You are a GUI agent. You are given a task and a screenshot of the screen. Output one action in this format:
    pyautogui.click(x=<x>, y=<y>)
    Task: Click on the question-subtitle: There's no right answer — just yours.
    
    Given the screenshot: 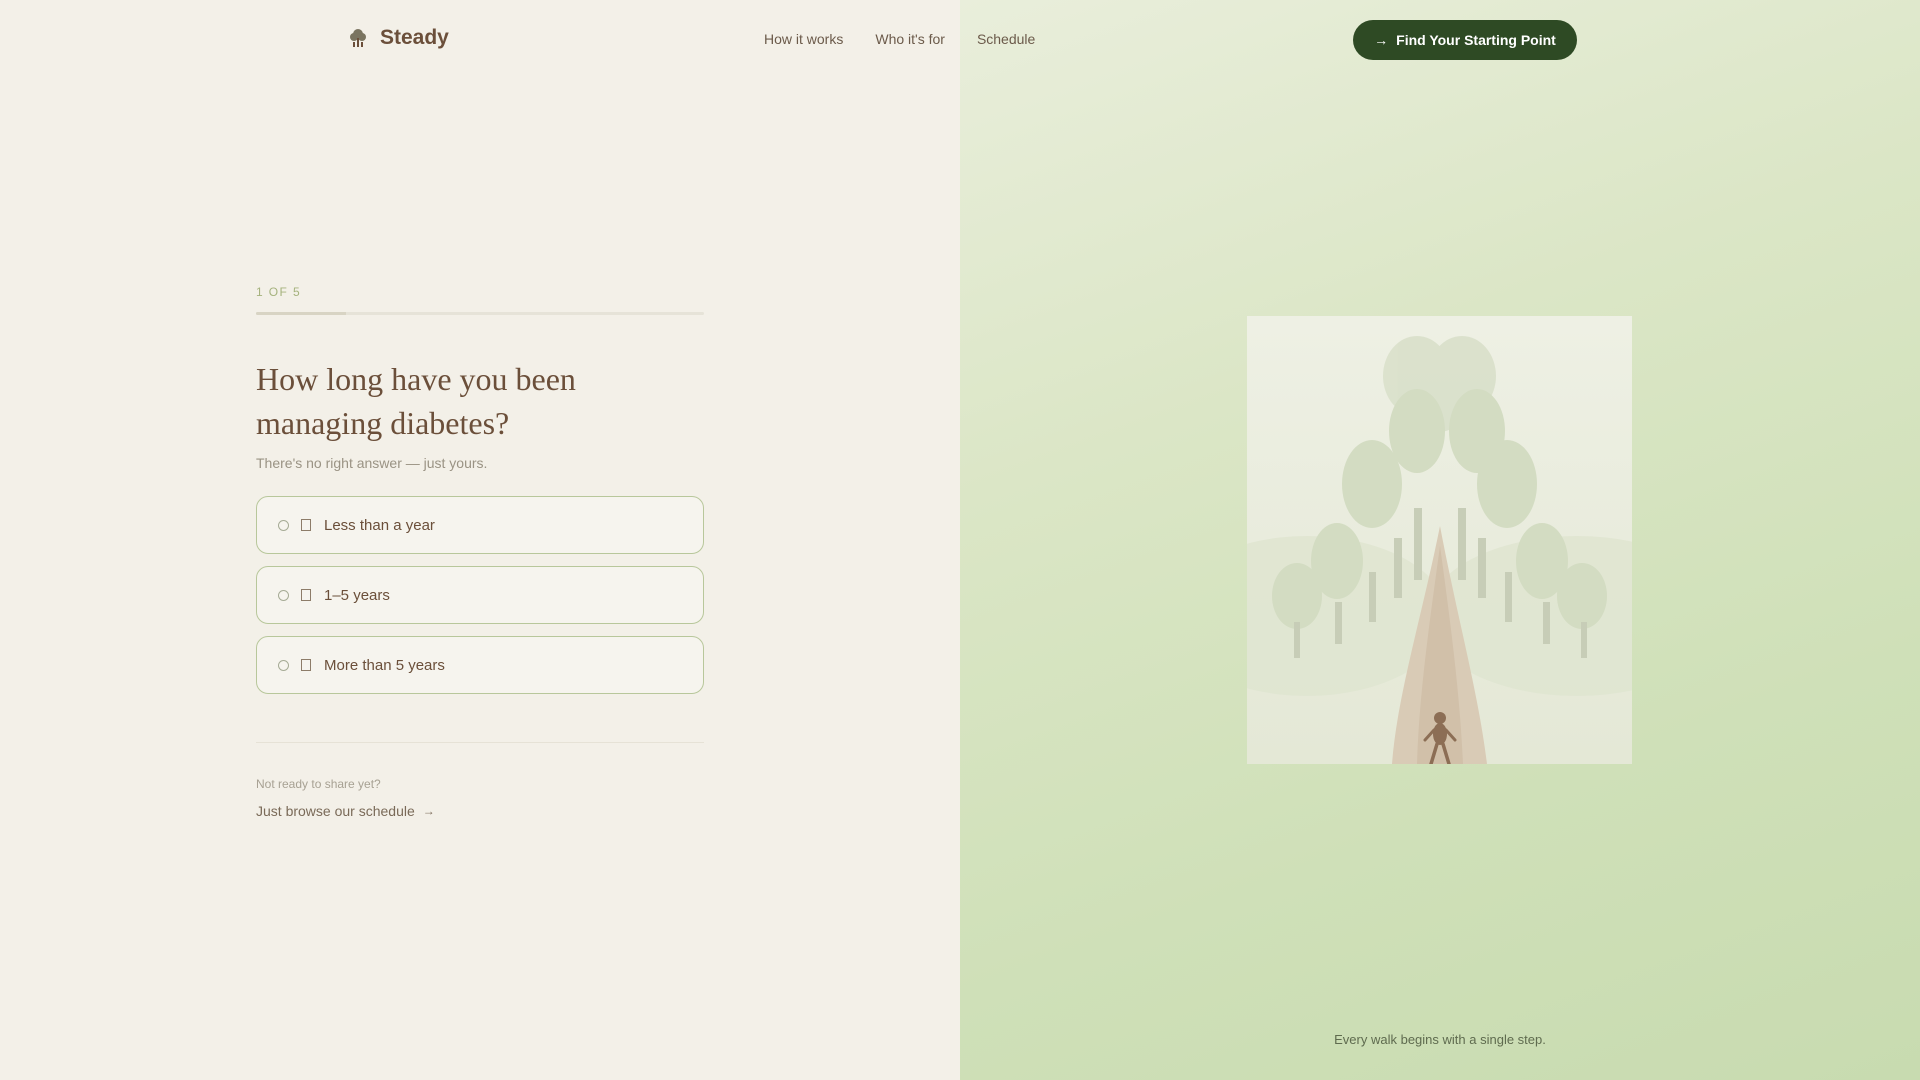 What is the action you would take?
    pyautogui.click(x=372, y=463)
    